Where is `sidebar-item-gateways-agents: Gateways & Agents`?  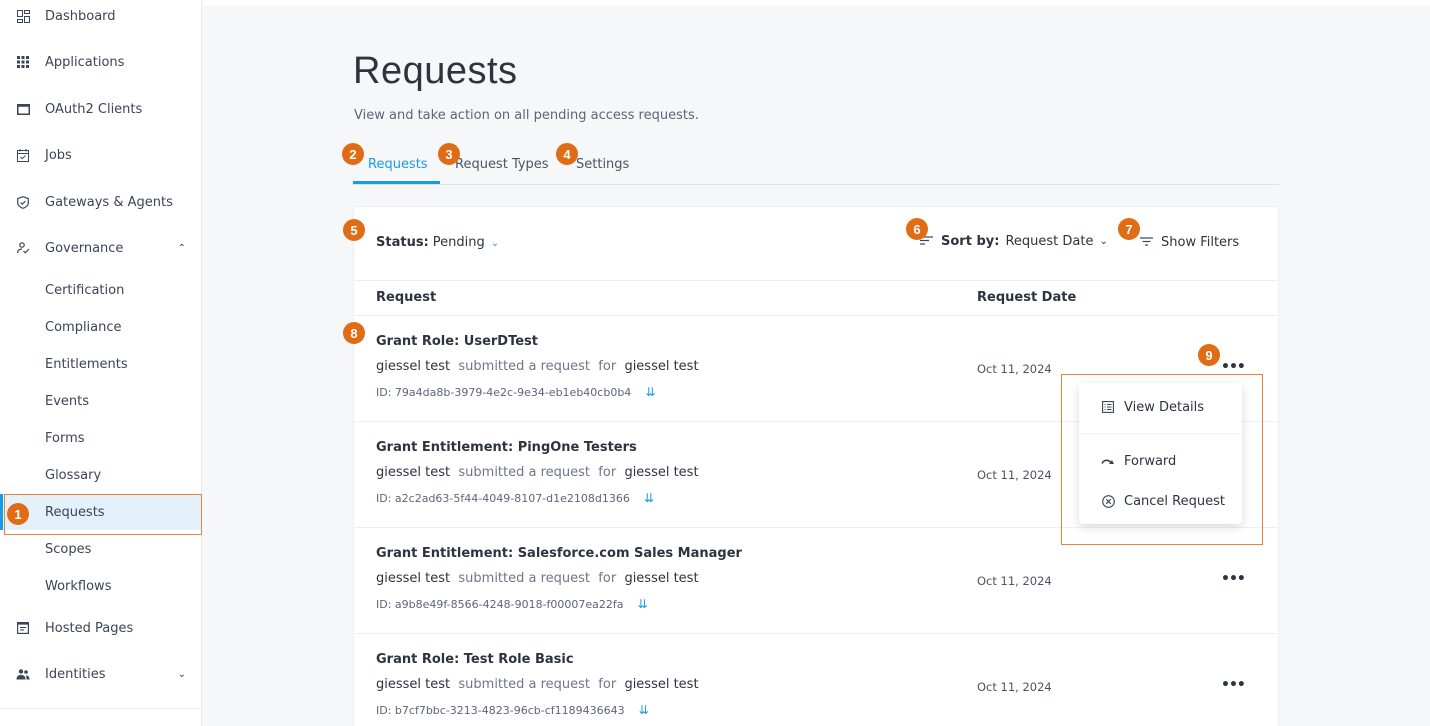
sidebar-item-gateways-agents: Gateways & Agents is located at coordinates (101, 202).